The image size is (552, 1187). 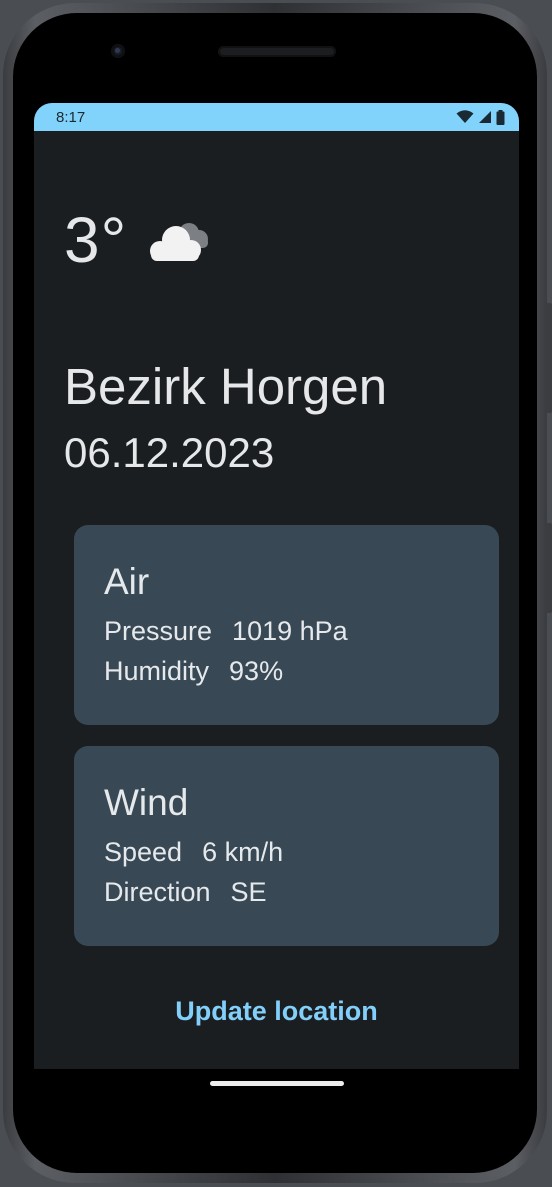 What do you see at coordinates (549, 568) in the screenshot?
I see `power-button` at bounding box center [549, 568].